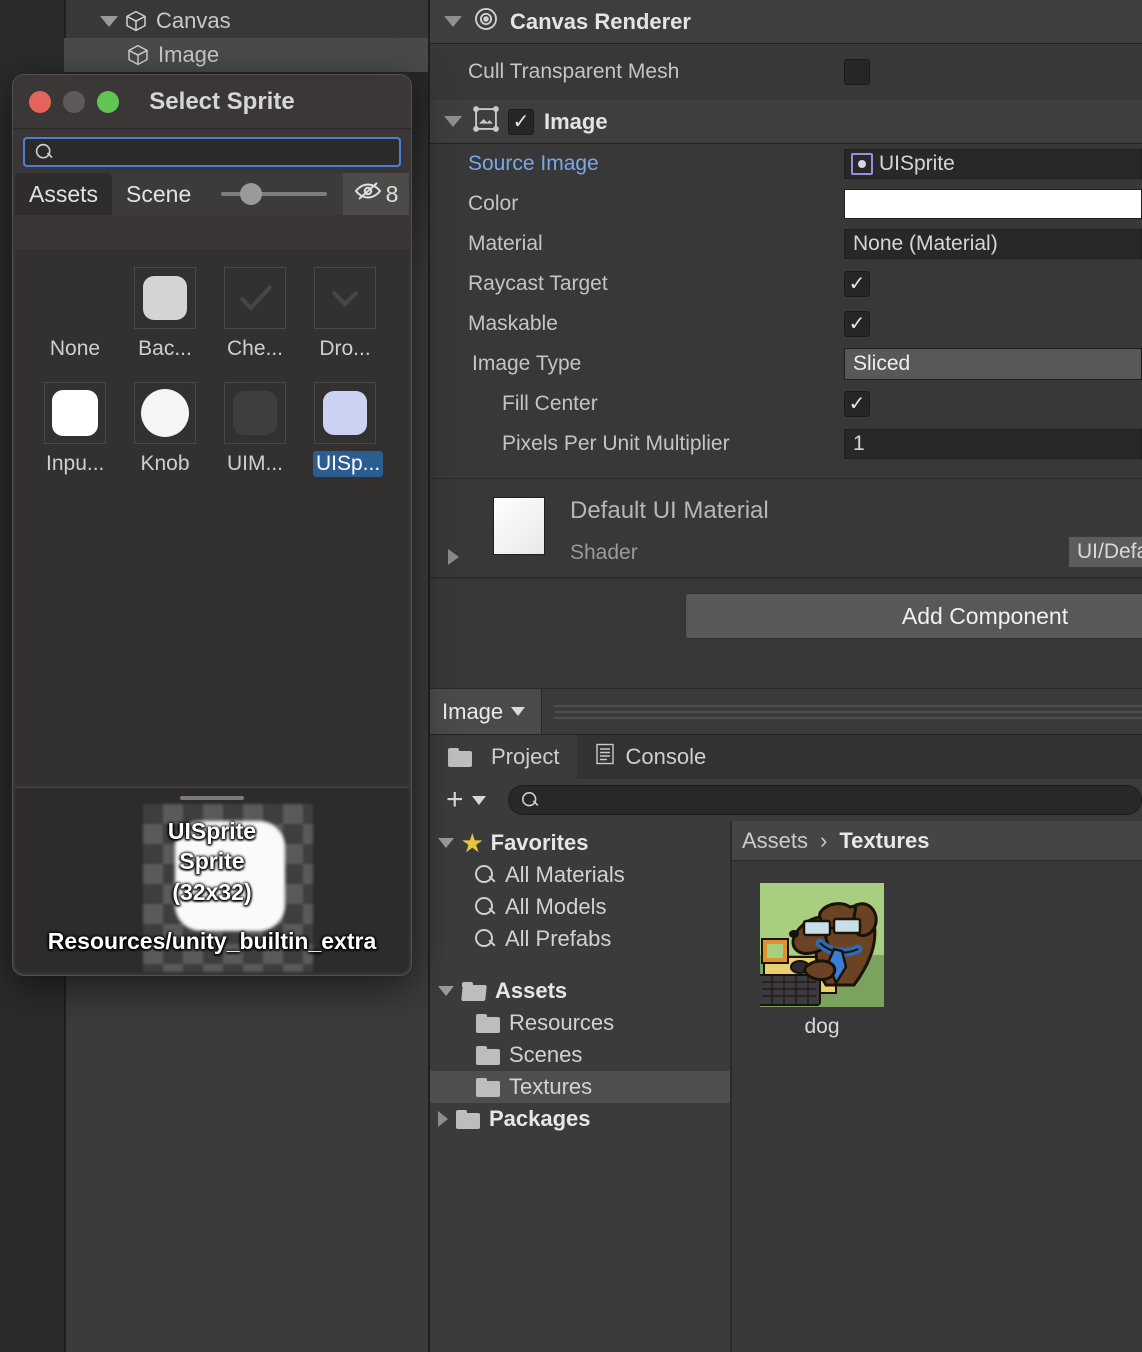  I want to click on tree-item-favorites: ★ Favorites, so click(580, 843).